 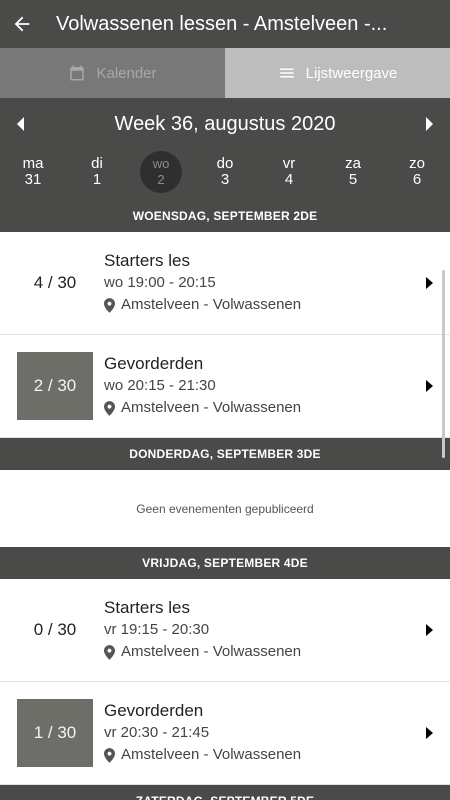 I want to click on day-name: zo, so click(x=417, y=163).